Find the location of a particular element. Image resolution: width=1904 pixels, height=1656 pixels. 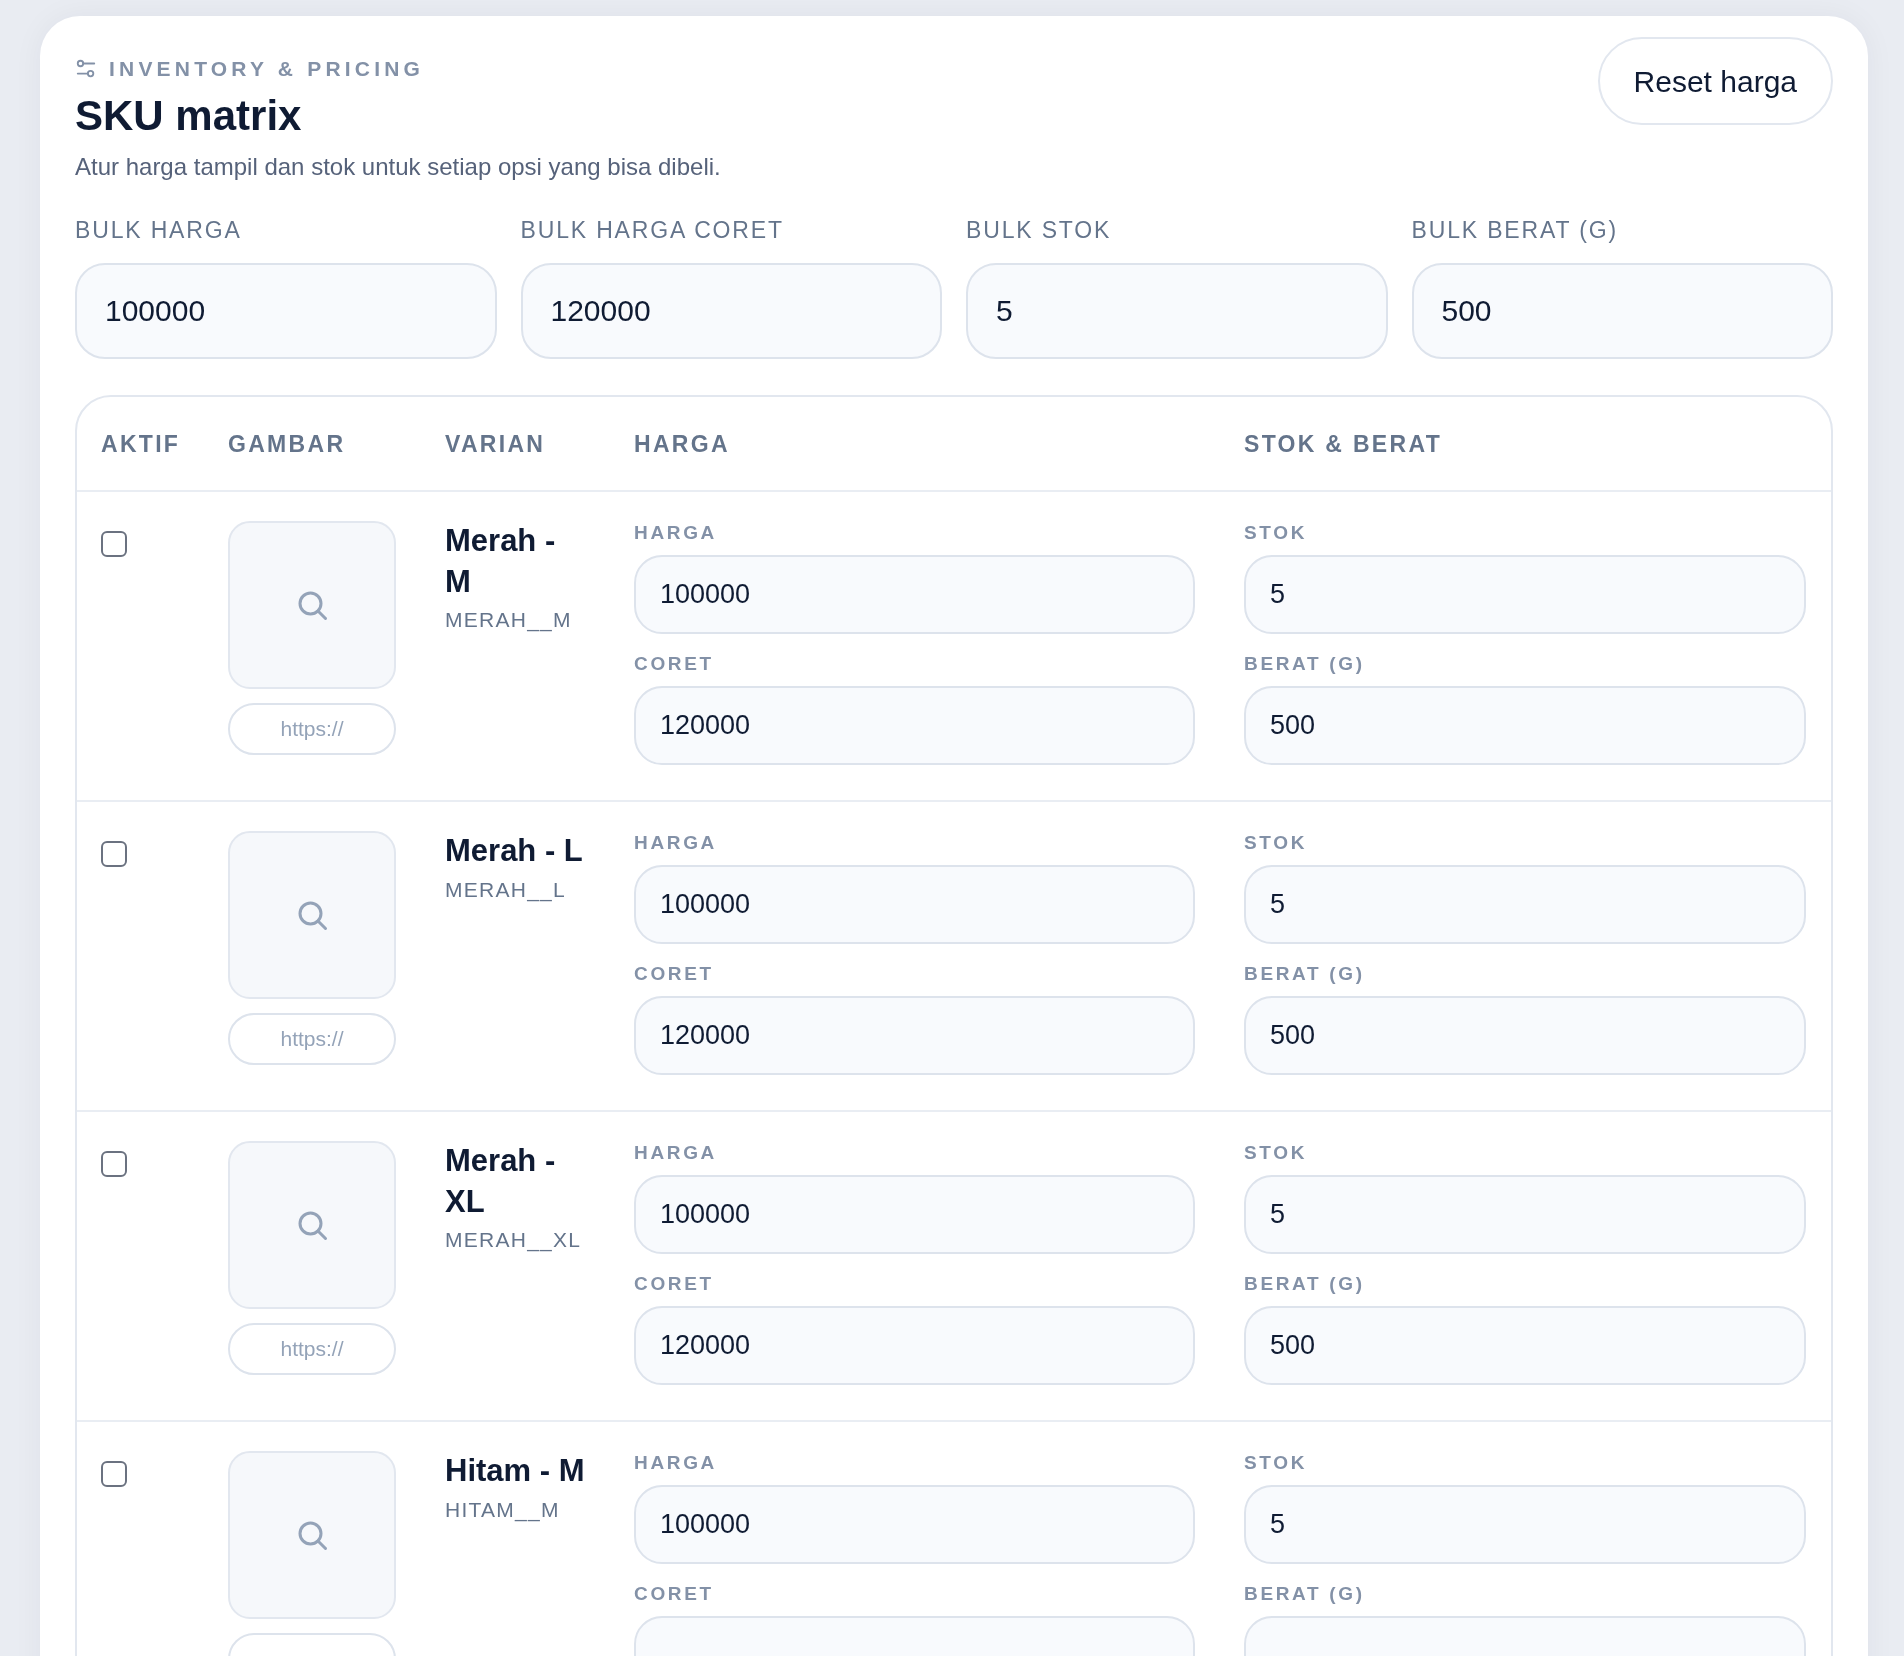

bulk-input-field: 100000 is located at coordinates (286, 311).